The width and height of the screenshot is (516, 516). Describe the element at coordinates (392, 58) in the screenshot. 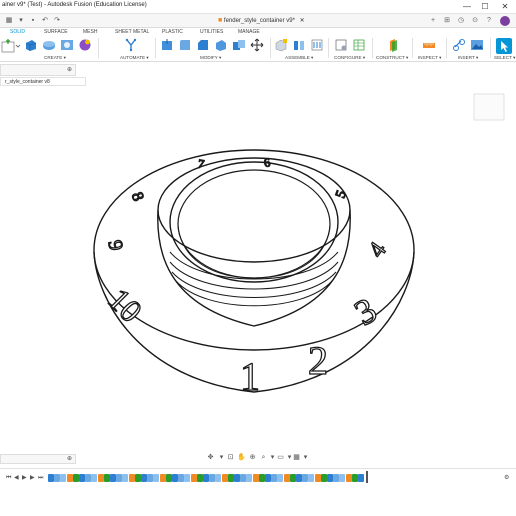

I see `construct-group-label: CONSTRUCT ▾` at that location.